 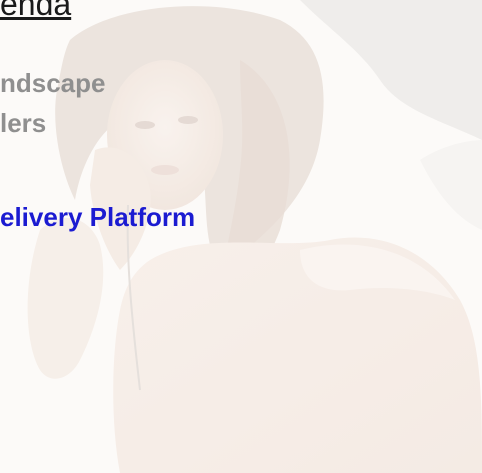 What do you see at coordinates (98, 217) in the screenshot?
I see `agenda-item-delivery-platform: elivery Platform` at bounding box center [98, 217].